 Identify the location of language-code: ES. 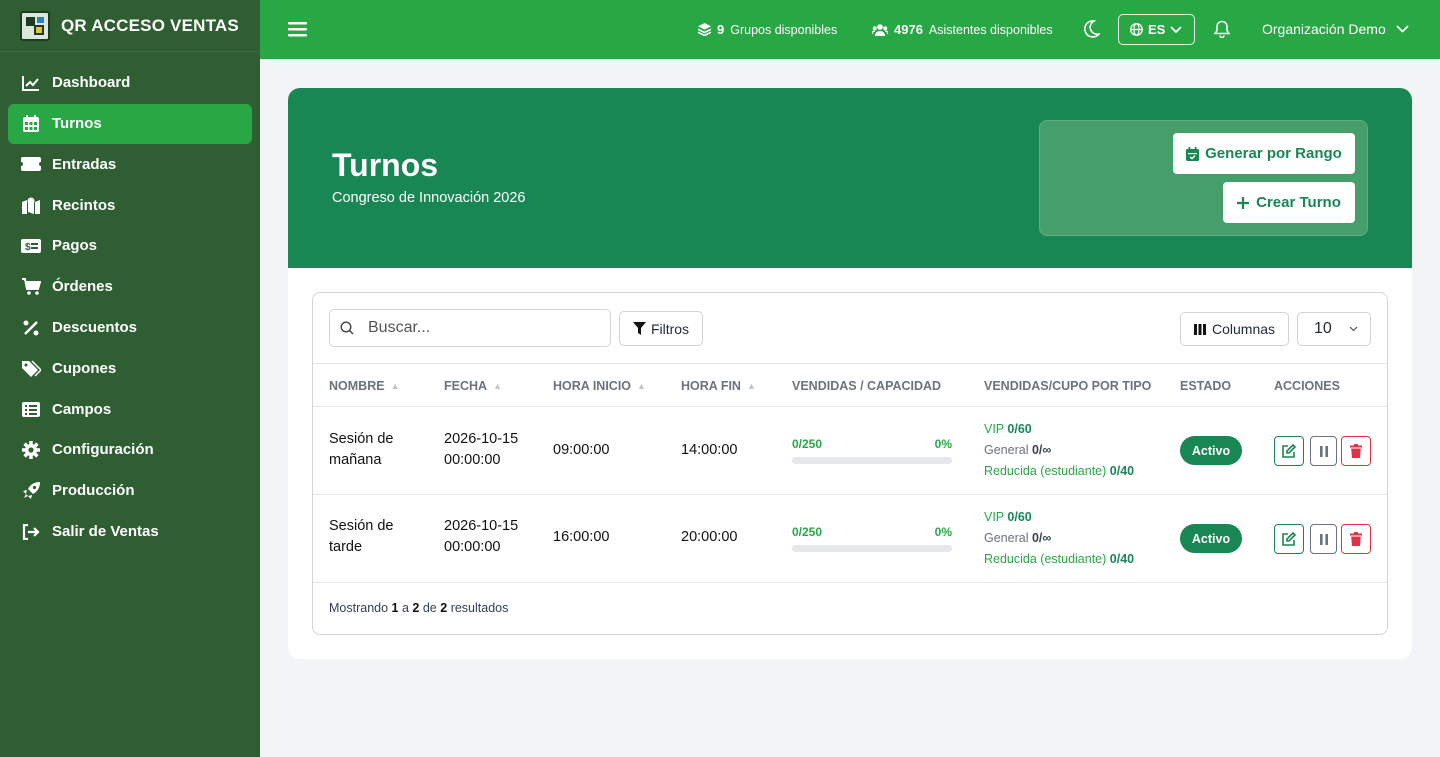
(1157, 29).